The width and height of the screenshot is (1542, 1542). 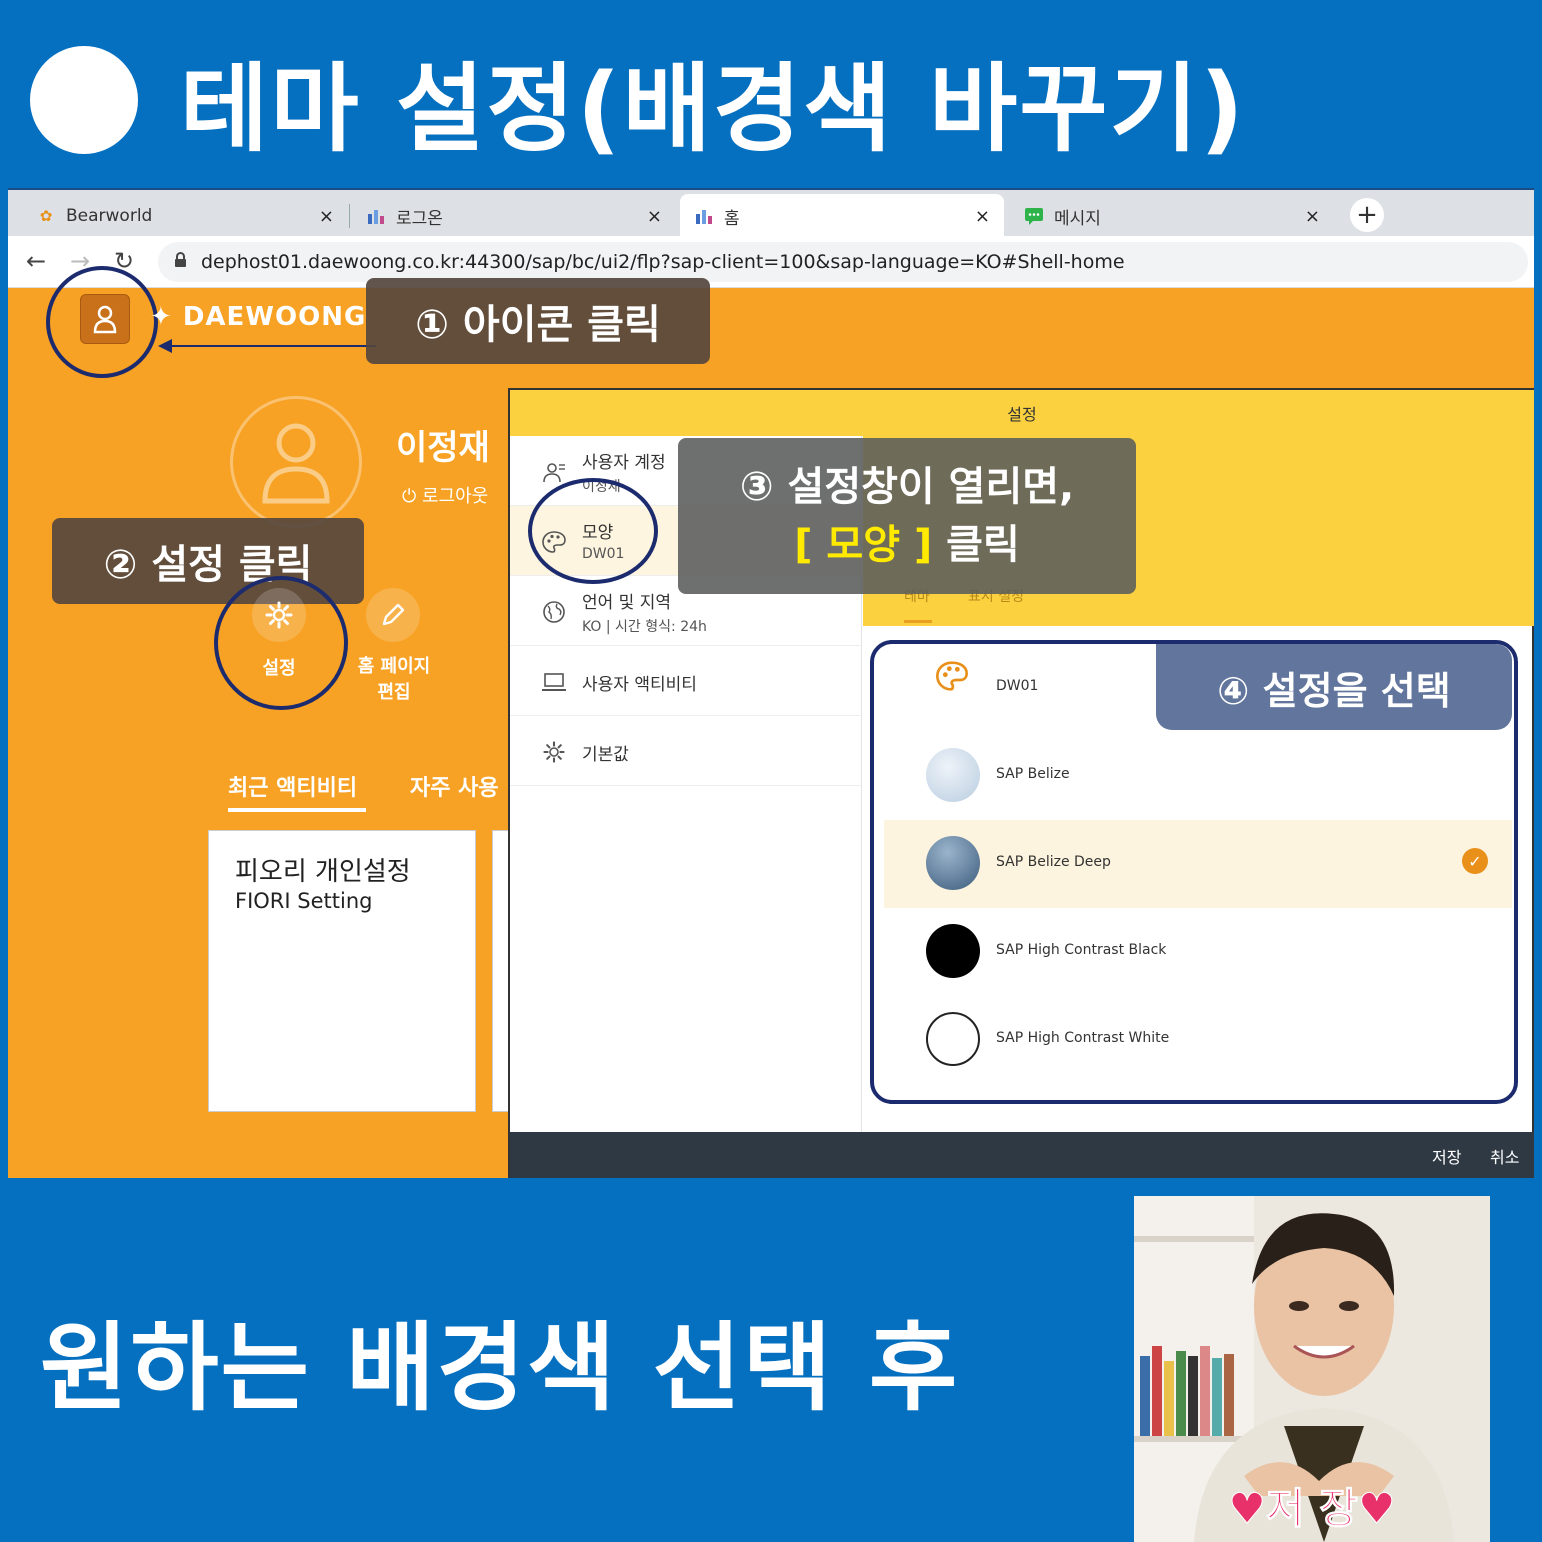 I want to click on save-button: 저장, so click(x=1446, y=1156).